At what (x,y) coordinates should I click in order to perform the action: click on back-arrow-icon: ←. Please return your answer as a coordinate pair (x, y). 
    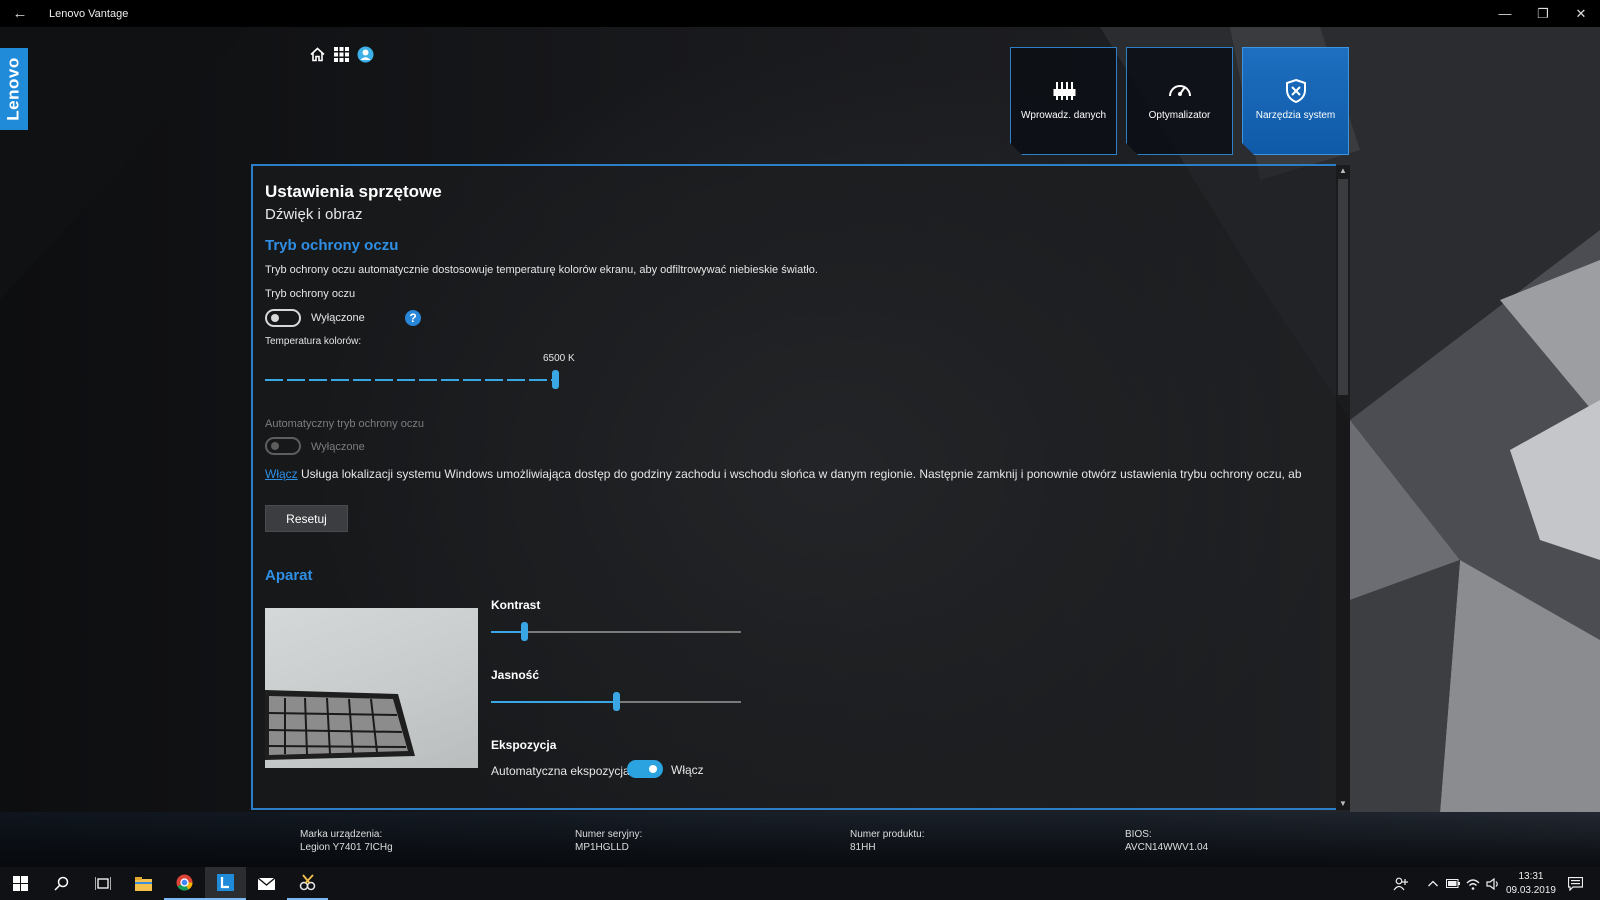
    Looking at the image, I should click on (20, 13).